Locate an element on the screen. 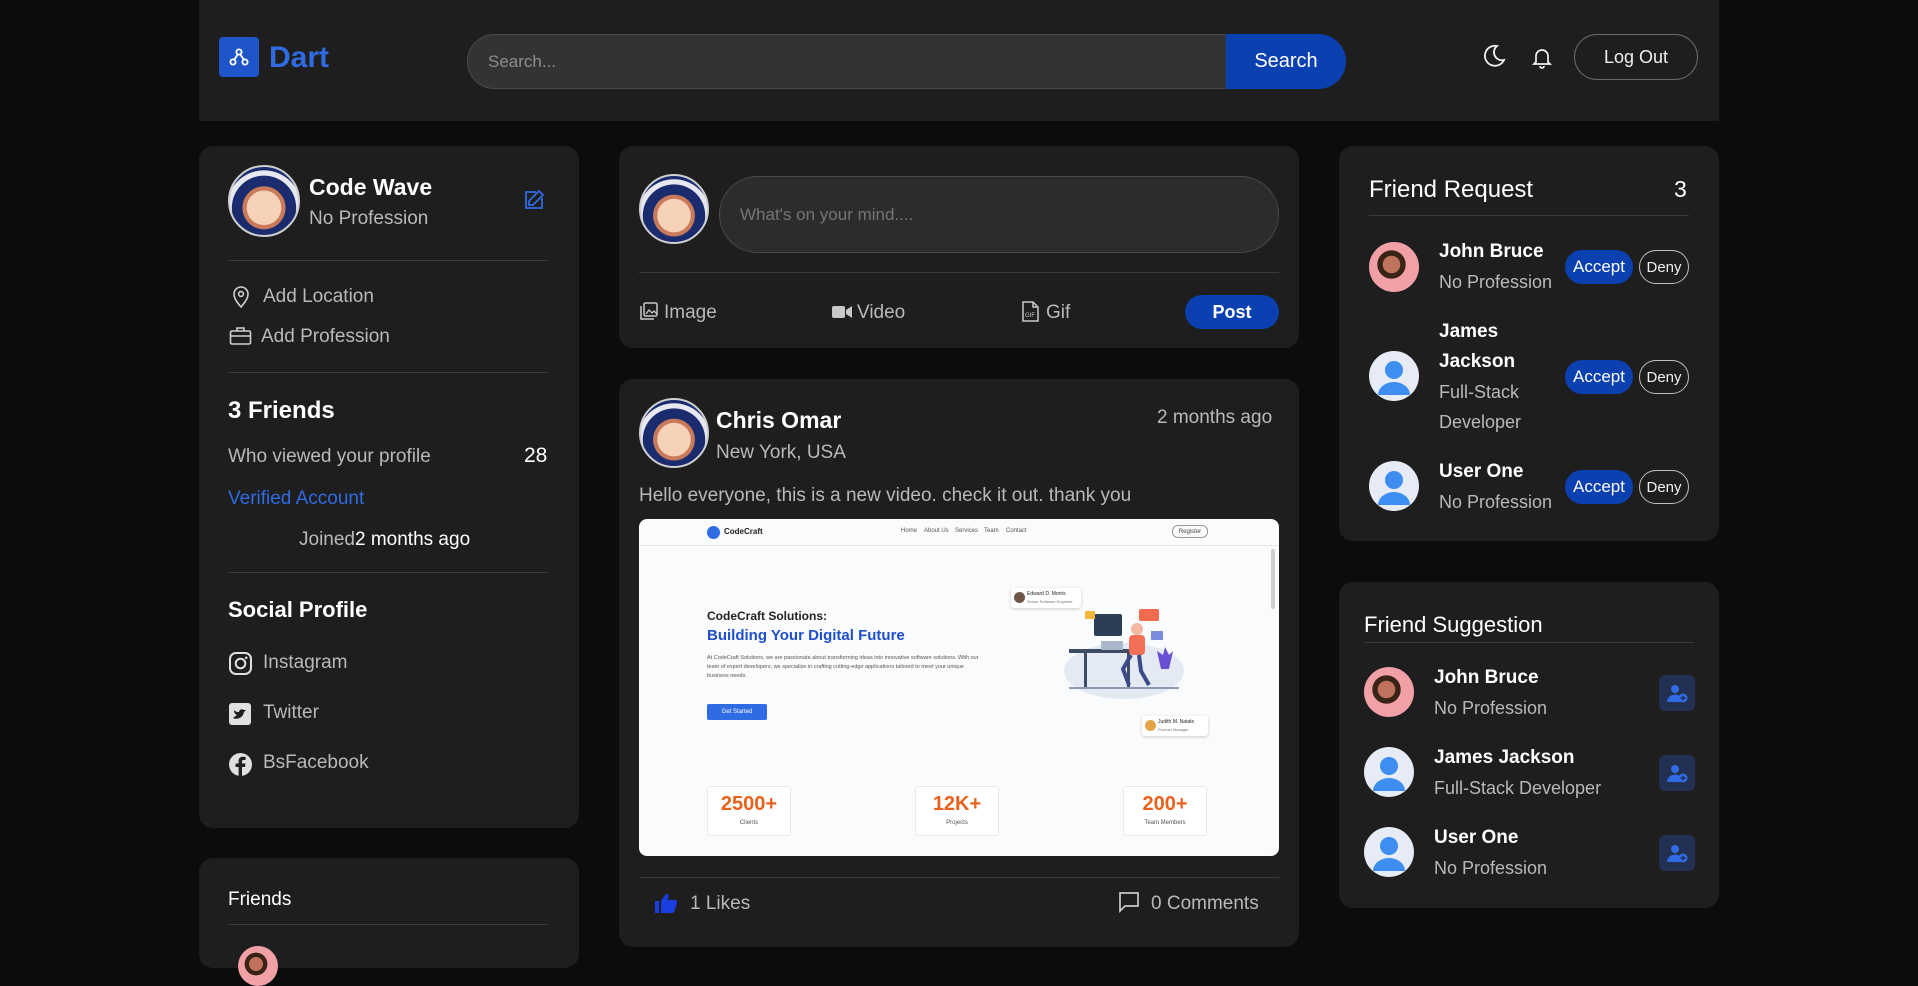 The height and width of the screenshot is (986, 1918). joined-label: Joined is located at coordinates (327, 539).